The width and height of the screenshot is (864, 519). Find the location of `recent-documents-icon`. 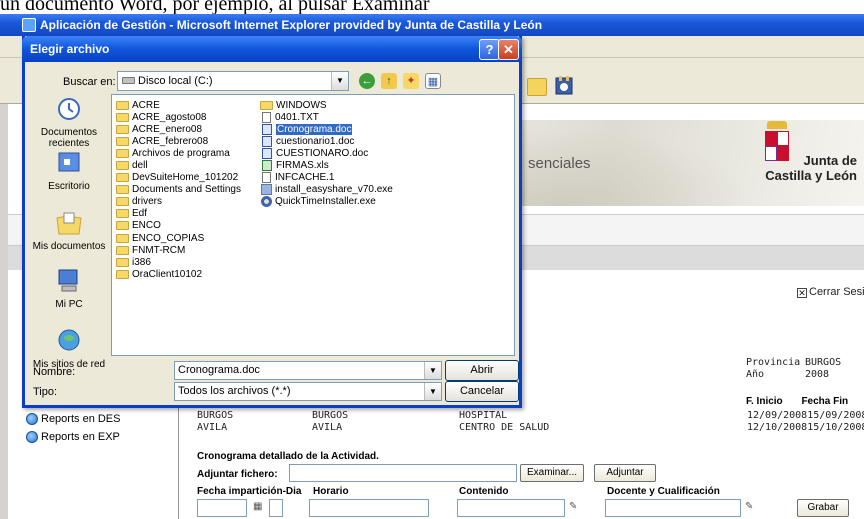

recent-documents-icon is located at coordinates (69, 109).